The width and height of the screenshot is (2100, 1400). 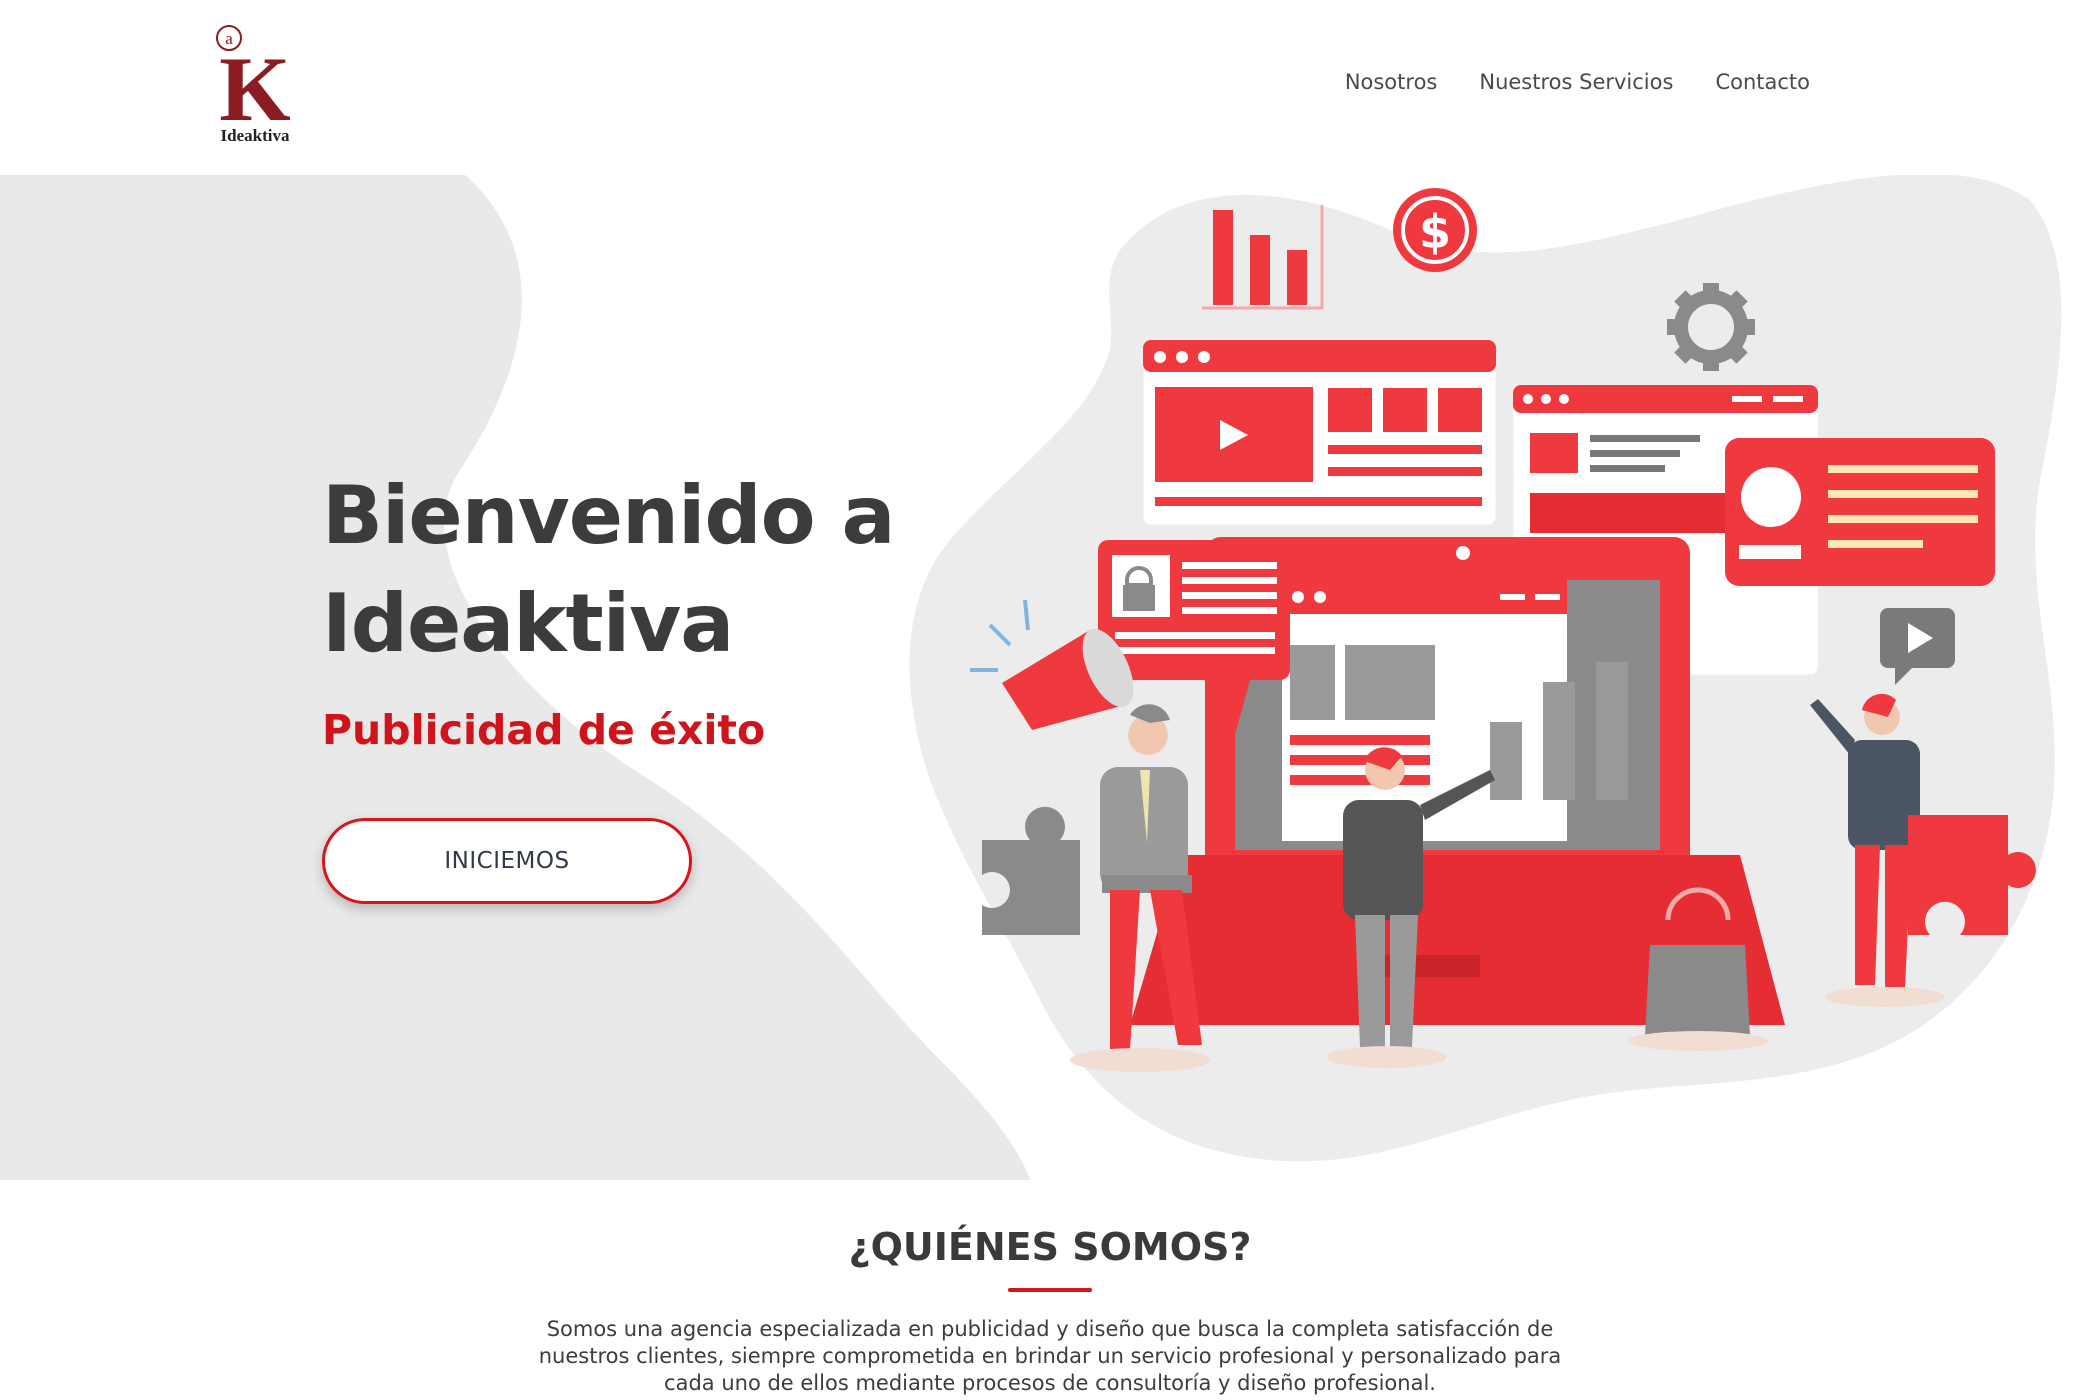 What do you see at coordinates (1319, 432) in the screenshot?
I see `video-window` at bounding box center [1319, 432].